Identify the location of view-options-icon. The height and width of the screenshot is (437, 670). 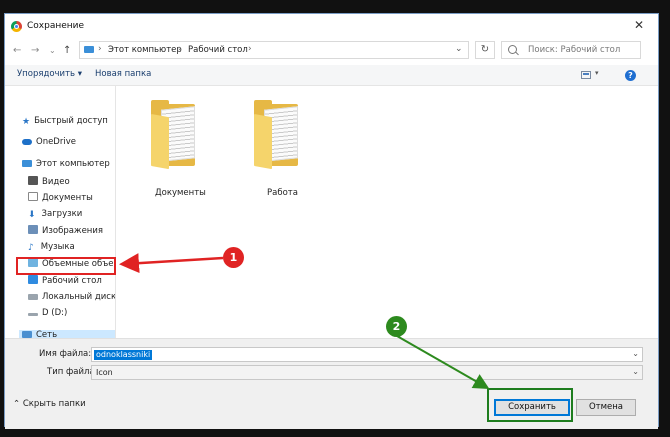
(586, 75).